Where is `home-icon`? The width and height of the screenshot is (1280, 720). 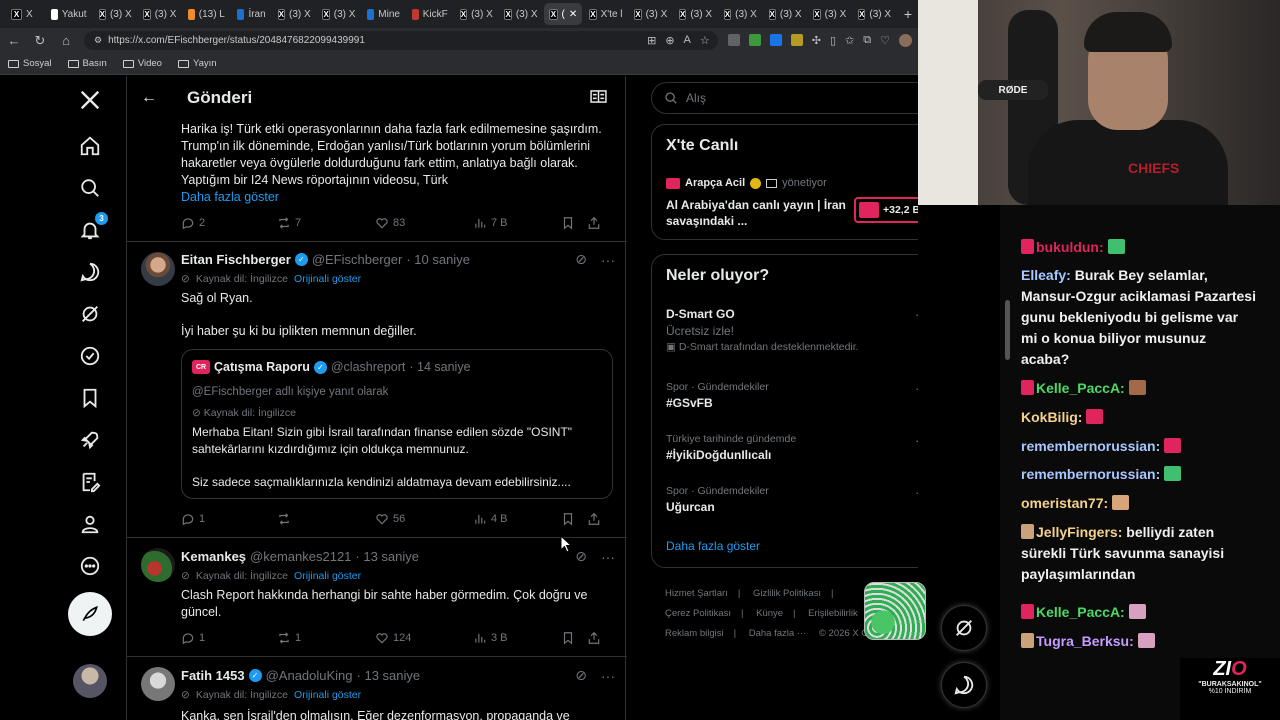 home-icon is located at coordinates (90, 146).